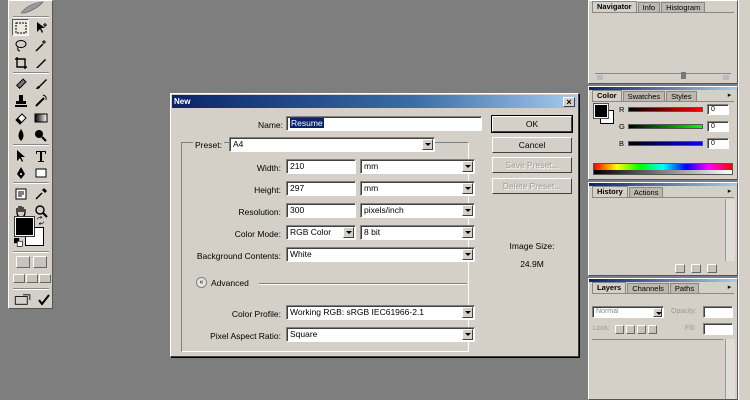  What do you see at coordinates (40, 155) in the screenshot?
I see `type-tool-icon` at bounding box center [40, 155].